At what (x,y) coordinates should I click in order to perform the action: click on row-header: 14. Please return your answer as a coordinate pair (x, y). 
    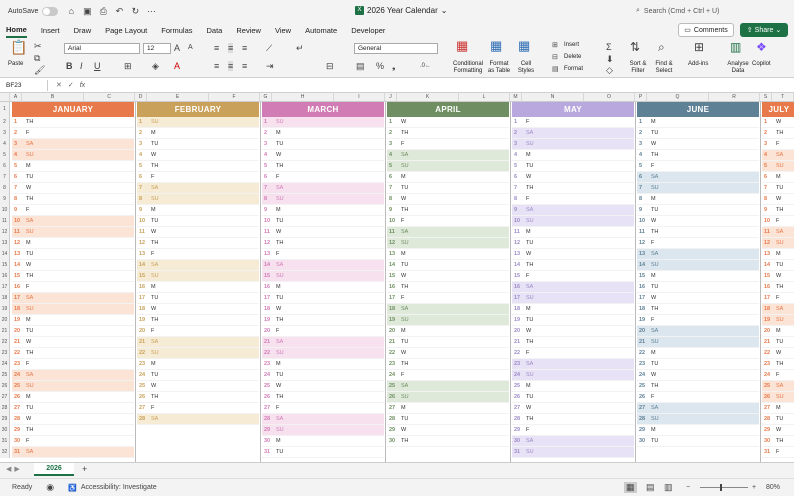
    Looking at the image, I should click on (5, 254).